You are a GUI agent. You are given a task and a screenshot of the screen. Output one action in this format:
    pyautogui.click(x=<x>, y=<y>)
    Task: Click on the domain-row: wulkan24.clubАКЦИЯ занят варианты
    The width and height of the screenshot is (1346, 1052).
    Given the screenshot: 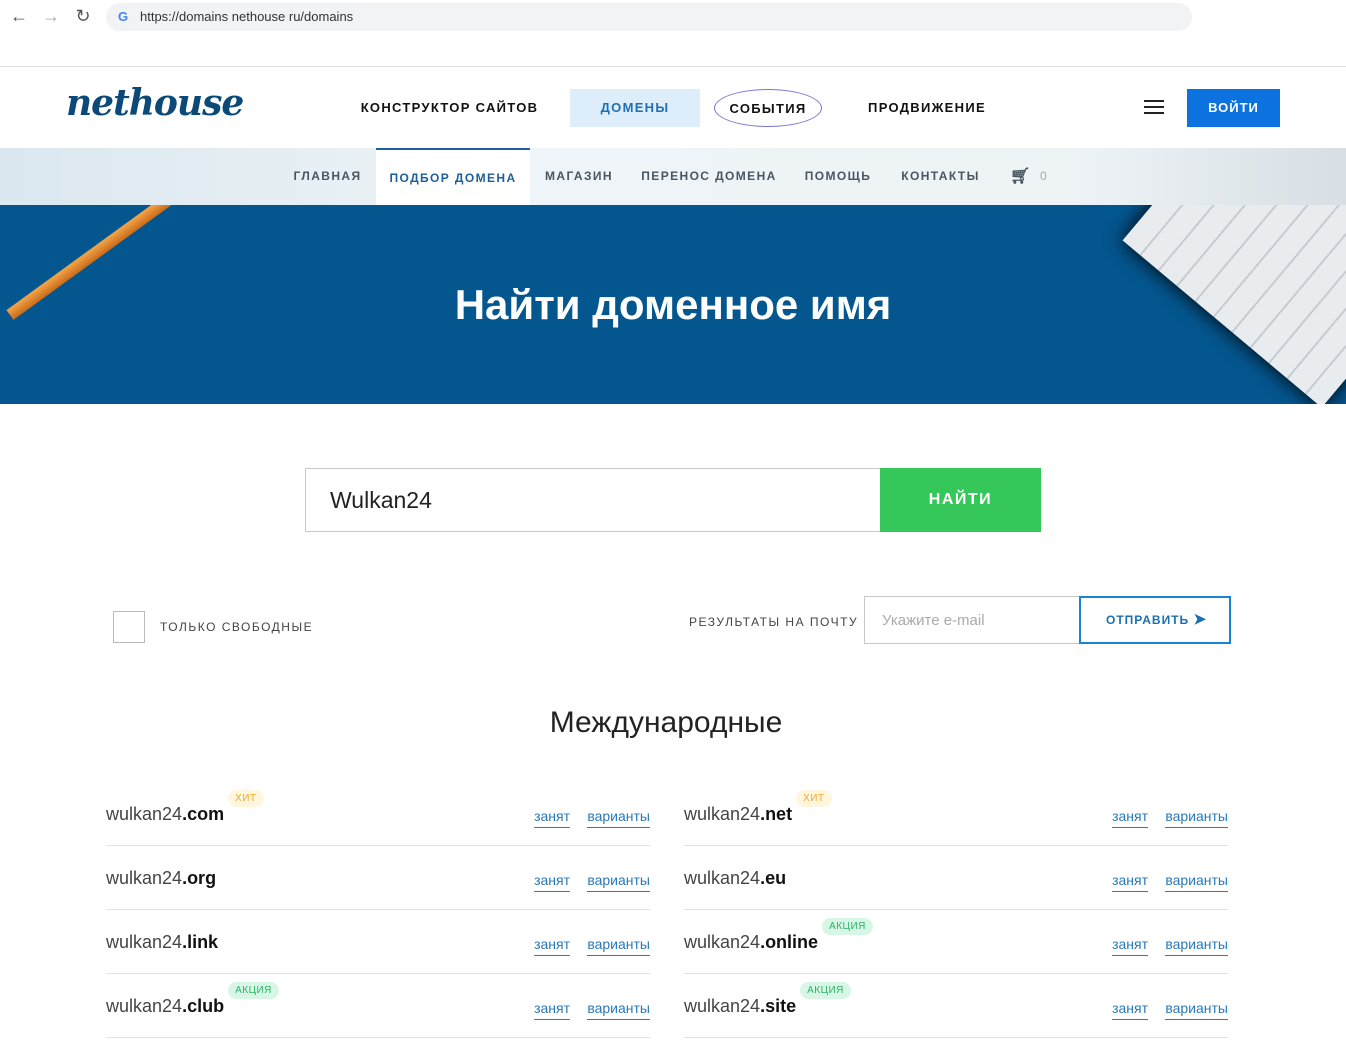 What is the action you would take?
    pyautogui.click(x=378, y=1006)
    